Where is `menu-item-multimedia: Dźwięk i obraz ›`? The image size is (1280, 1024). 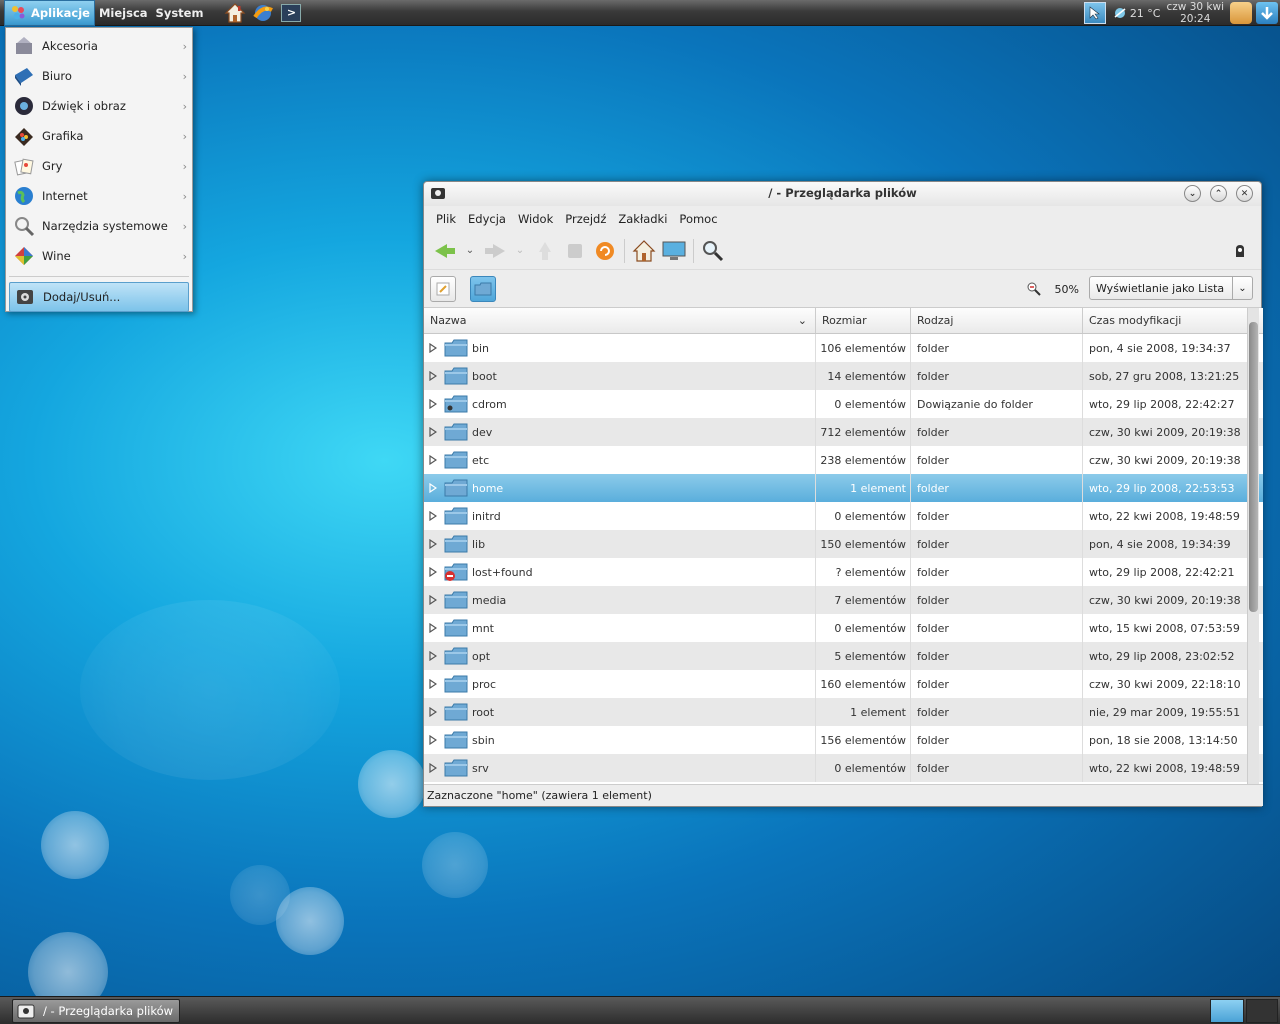 menu-item-multimedia: Dźwięk i obraz › is located at coordinates (99, 106).